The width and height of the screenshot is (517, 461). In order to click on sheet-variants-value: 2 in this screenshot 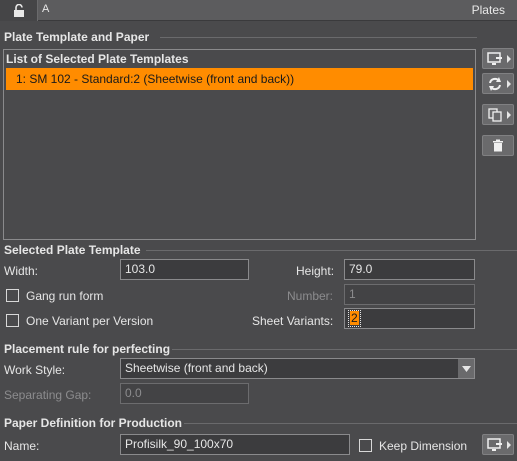, I will do `click(354, 318)`.